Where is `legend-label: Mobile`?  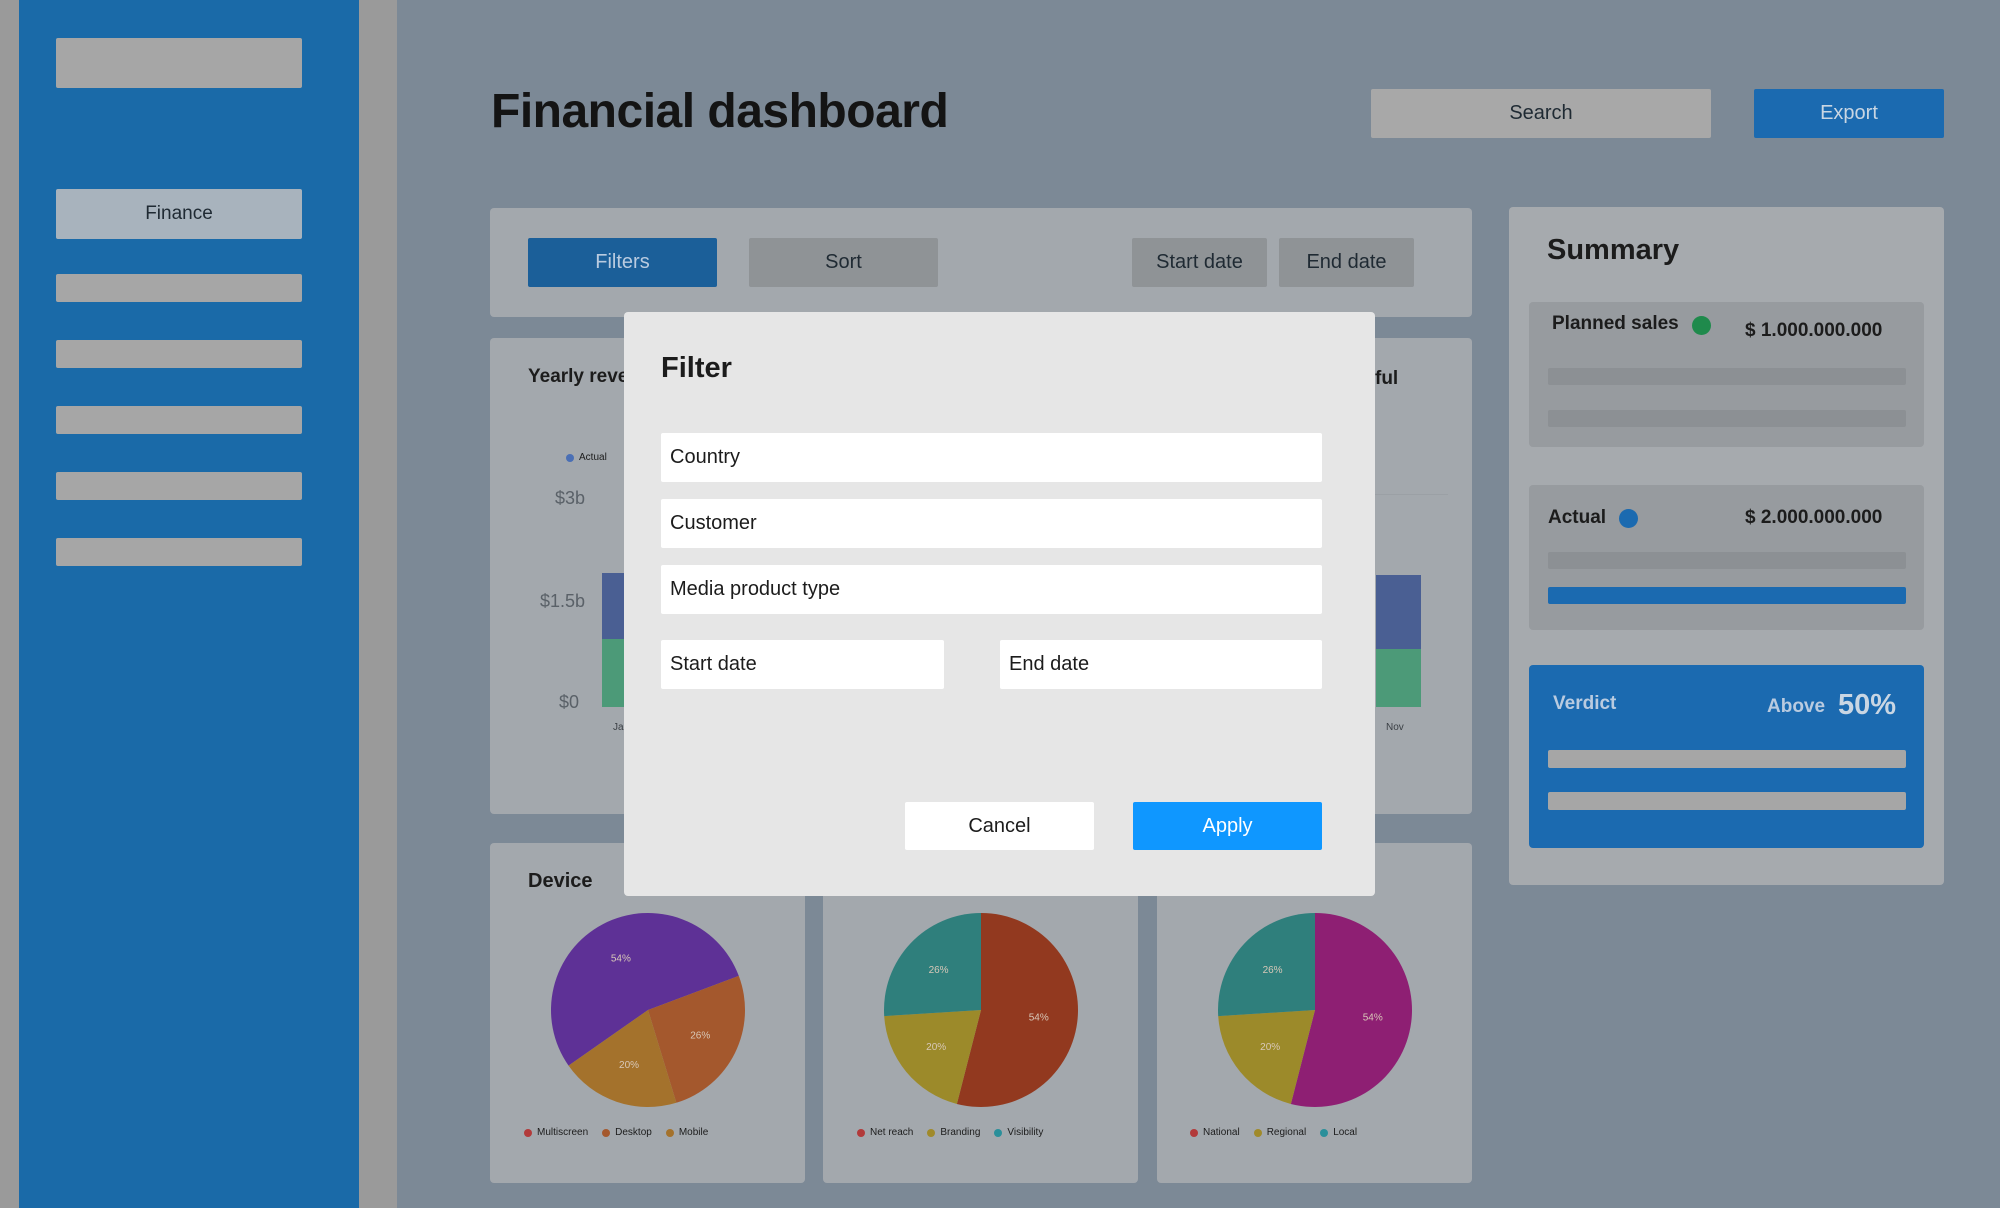
legend-label: Mobile is located at coordinates (693, 1132).